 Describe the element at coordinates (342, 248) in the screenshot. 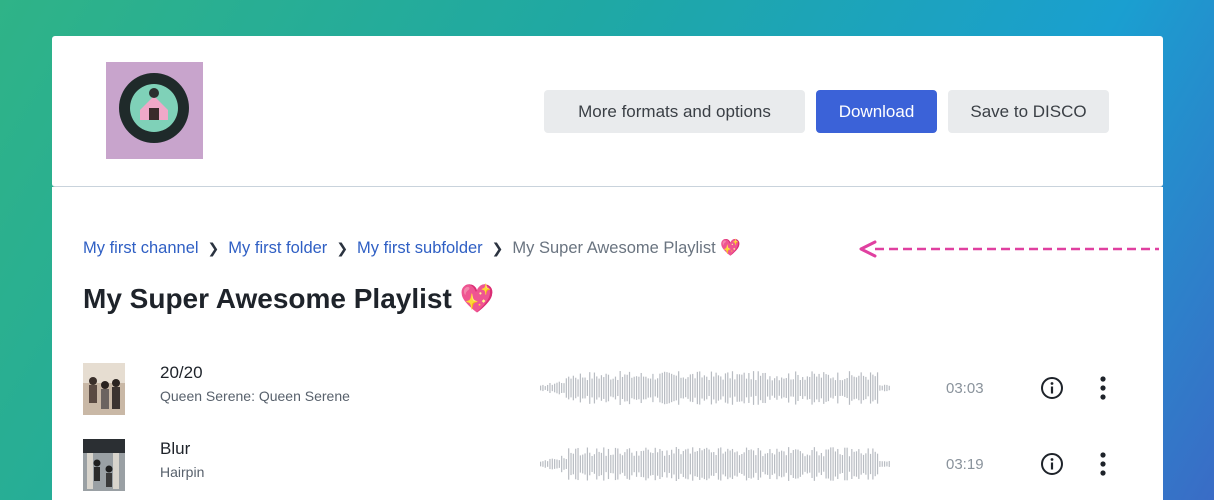

I see `chevron-right-icon: ❯` at that location.